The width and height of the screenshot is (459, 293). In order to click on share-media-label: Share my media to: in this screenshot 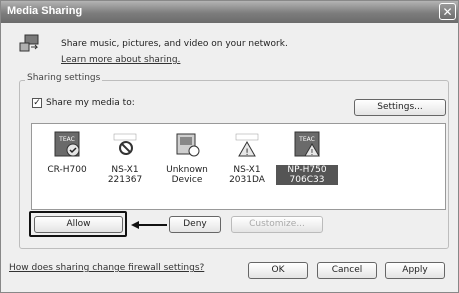, I will do `click(90, 103)`.